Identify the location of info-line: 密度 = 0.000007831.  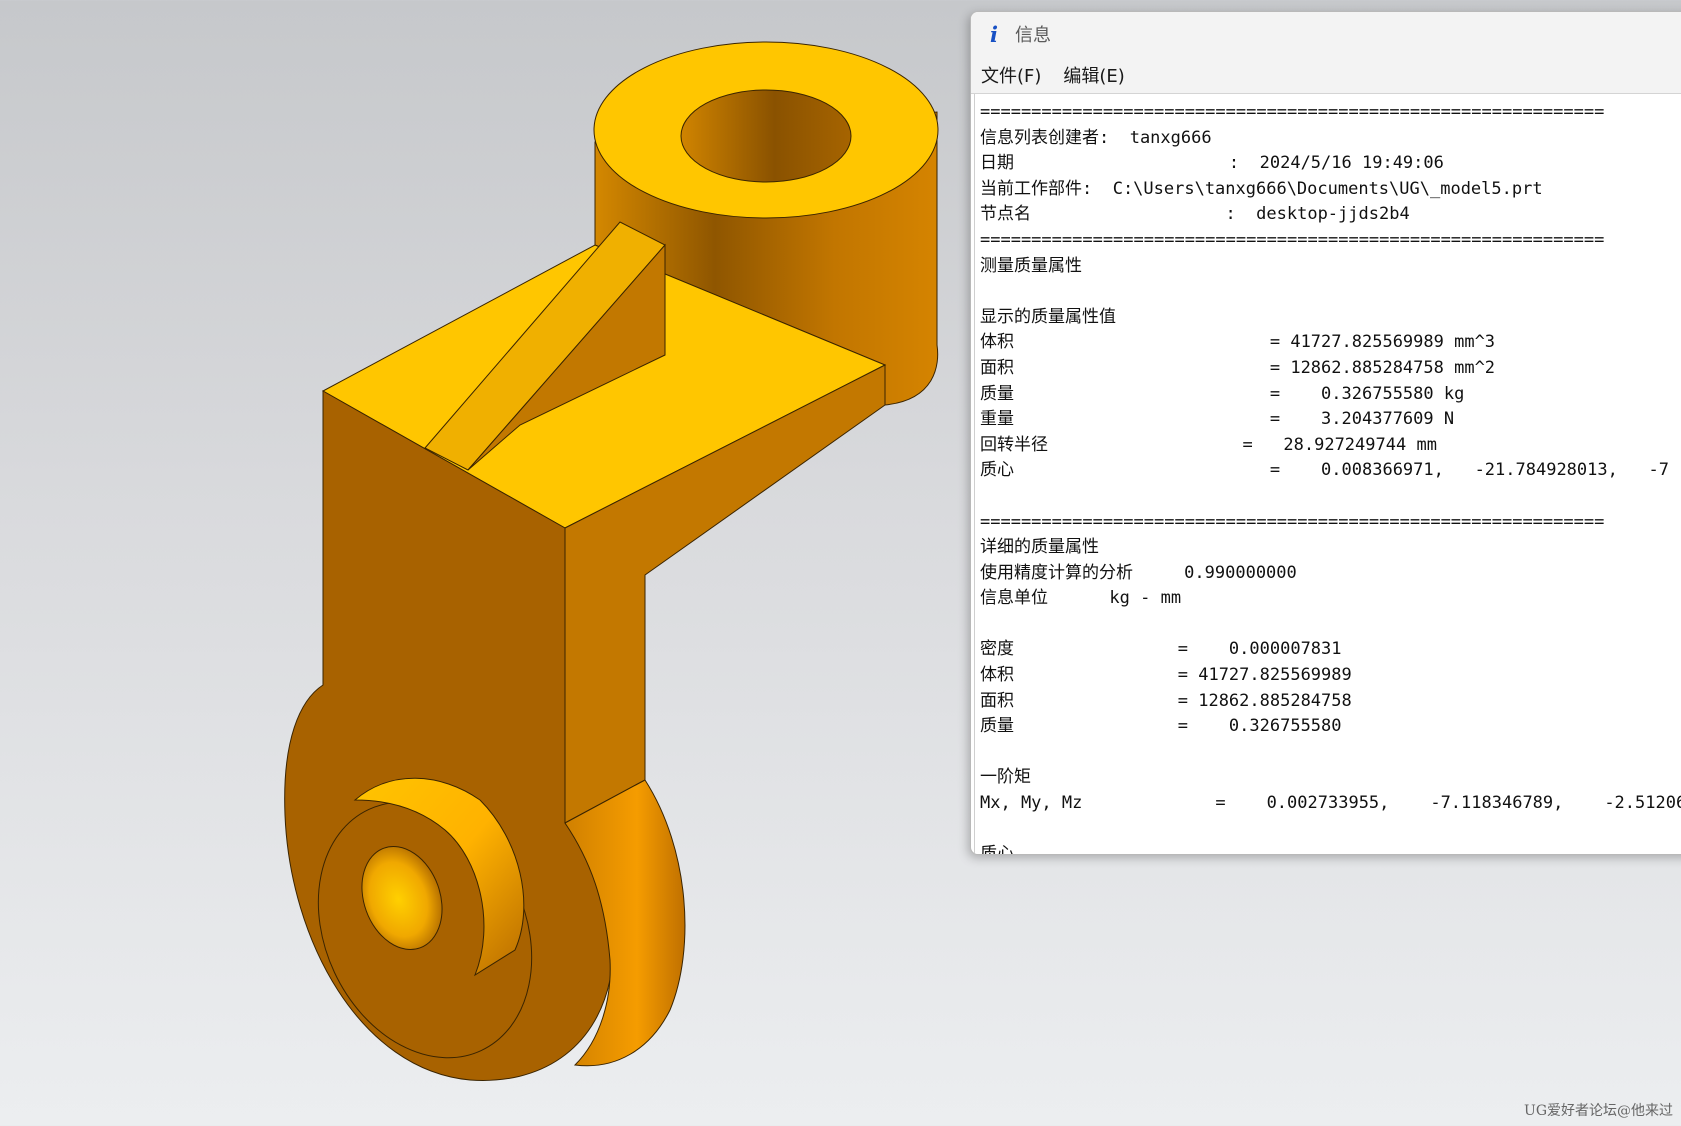
(1161, 649).